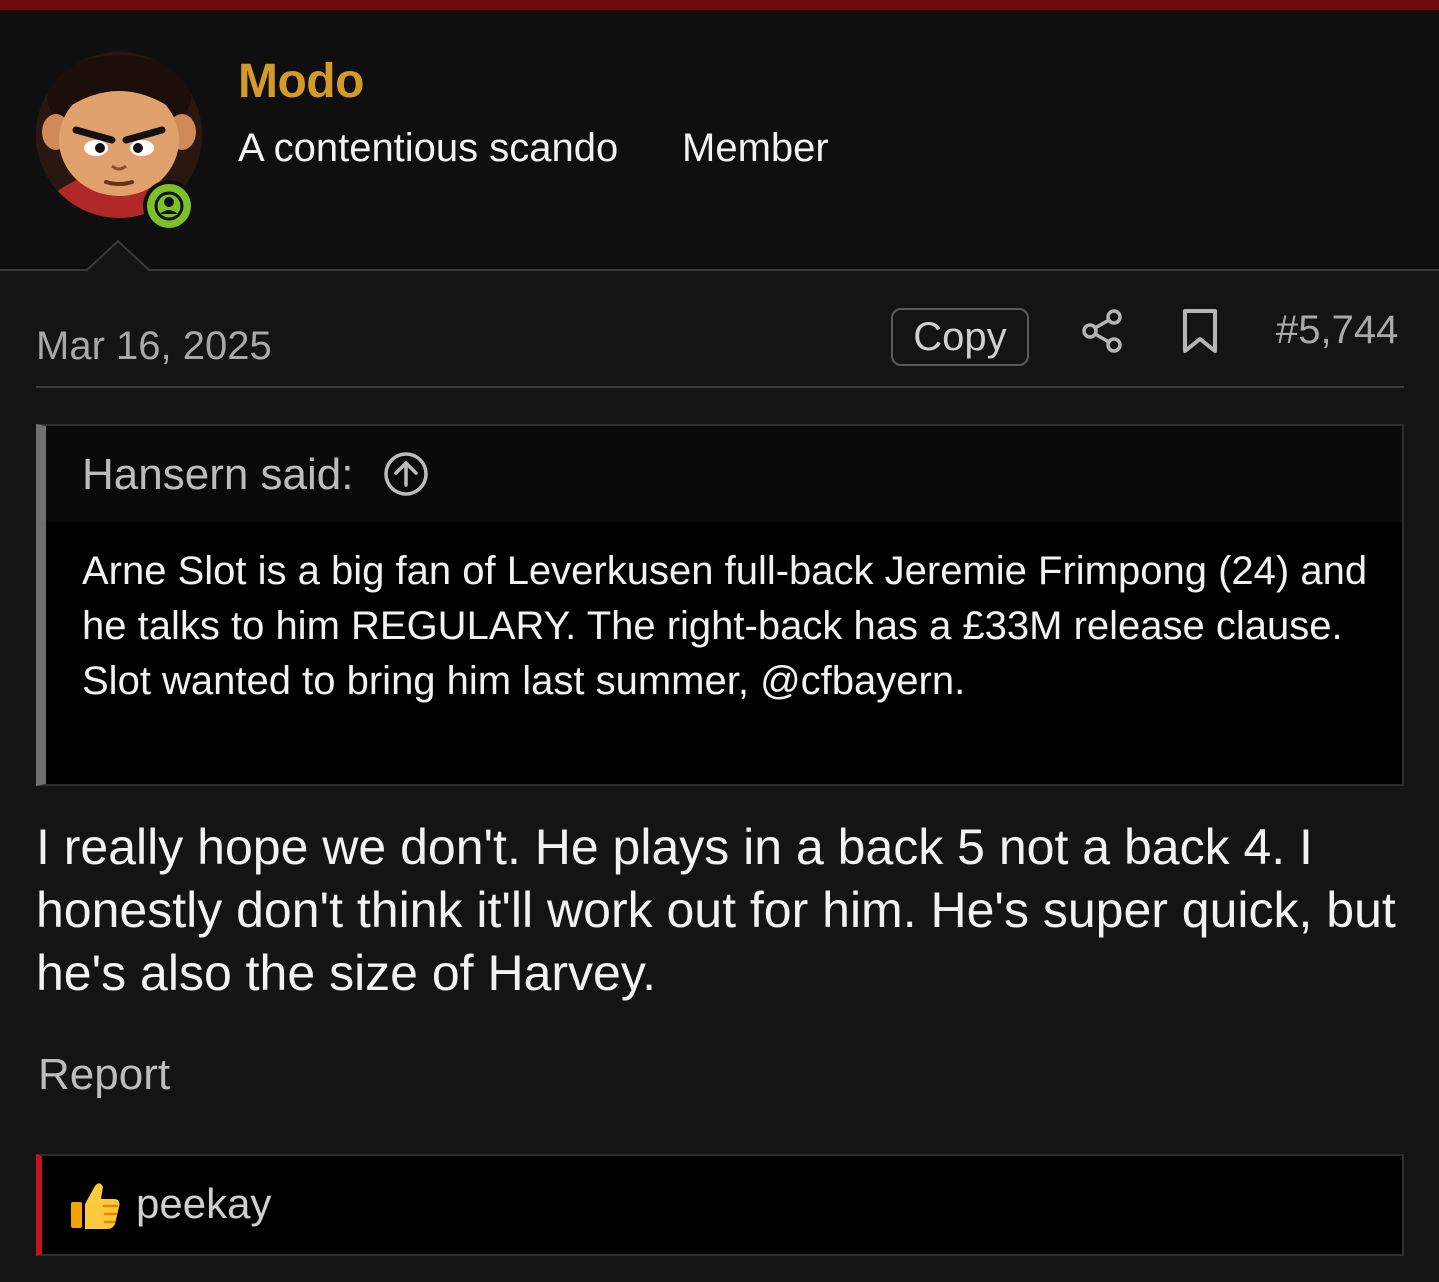 The height and width of the screenshot is (1282, 1439). Describe the element at coordinates (95, 1206) in the screenshot. I see `thumbs-up-icon` at that location.